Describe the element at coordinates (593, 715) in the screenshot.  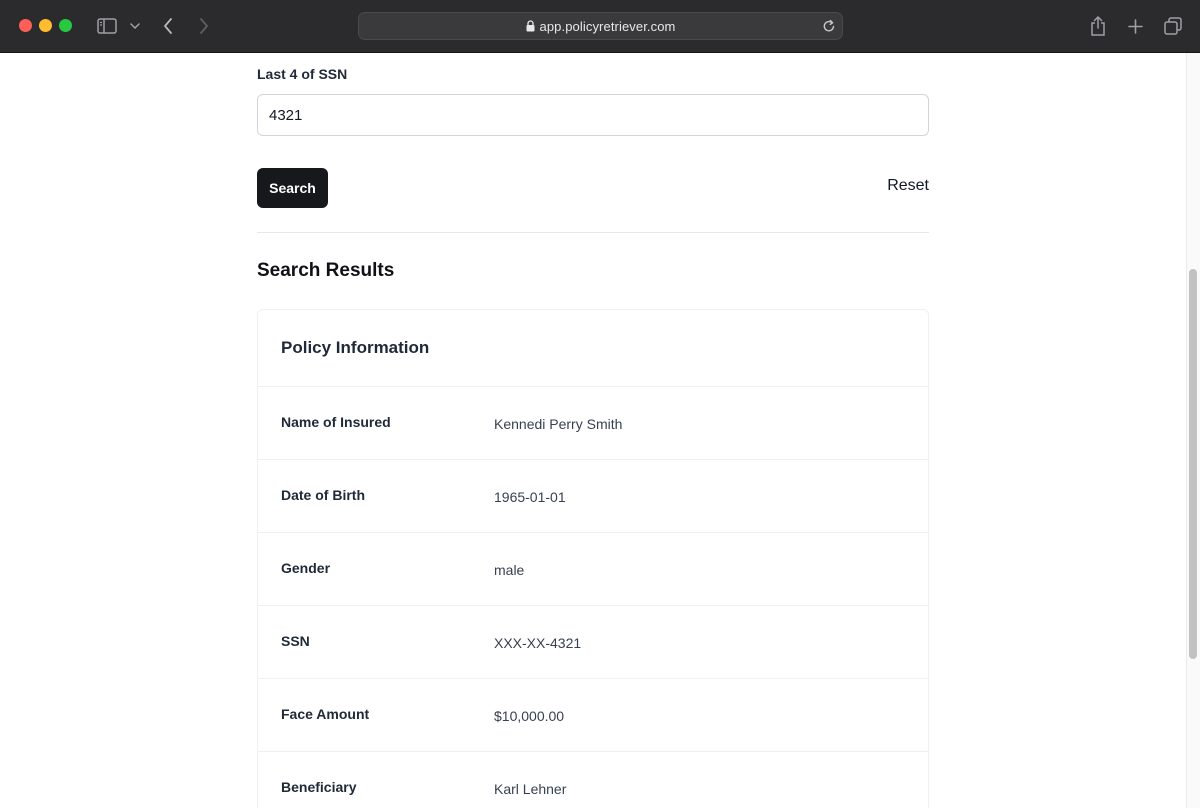
I see `policy-row-face-amount: Face Amount $10,000.00` at that location.